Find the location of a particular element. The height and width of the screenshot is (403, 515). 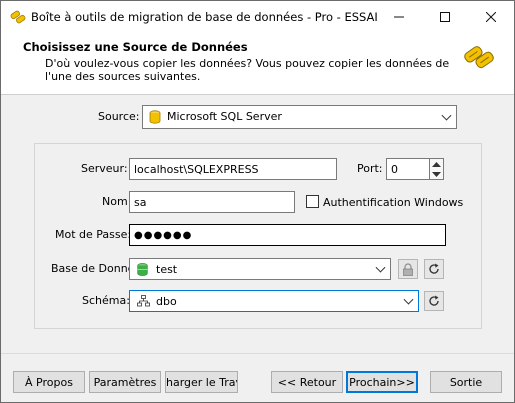

password-input: ●●●●●● is located at coordinates (287, 235).